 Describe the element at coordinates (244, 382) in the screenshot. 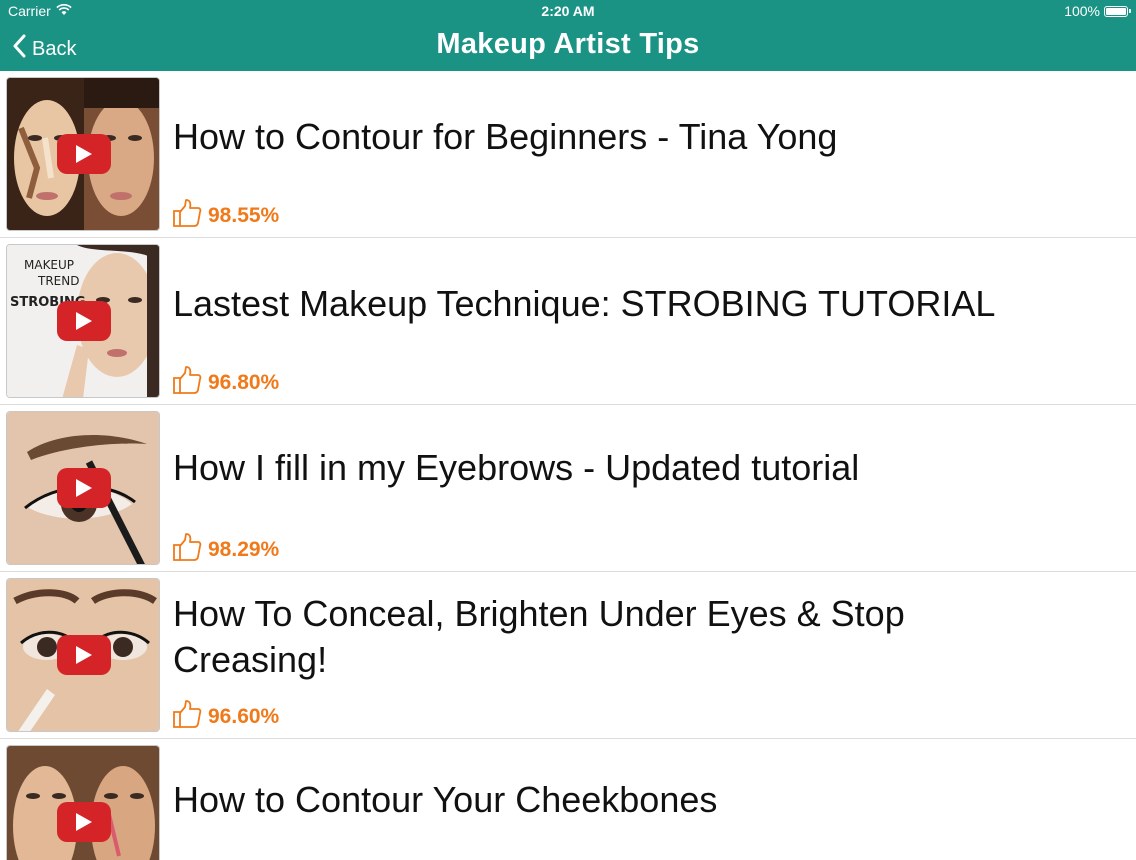

I see `rating-value: 96.80%` at that location.